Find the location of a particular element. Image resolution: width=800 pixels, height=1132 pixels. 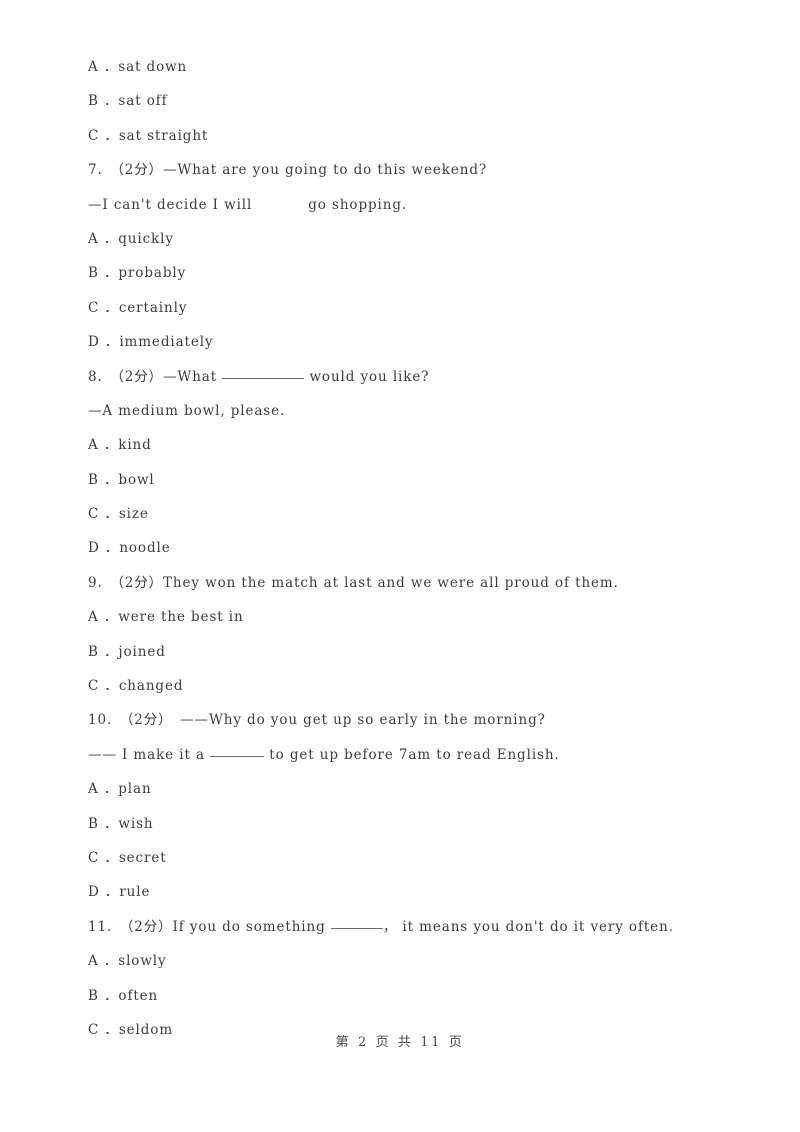

option-item-8-b: B ．bowl is located at coordinates (408, 480).